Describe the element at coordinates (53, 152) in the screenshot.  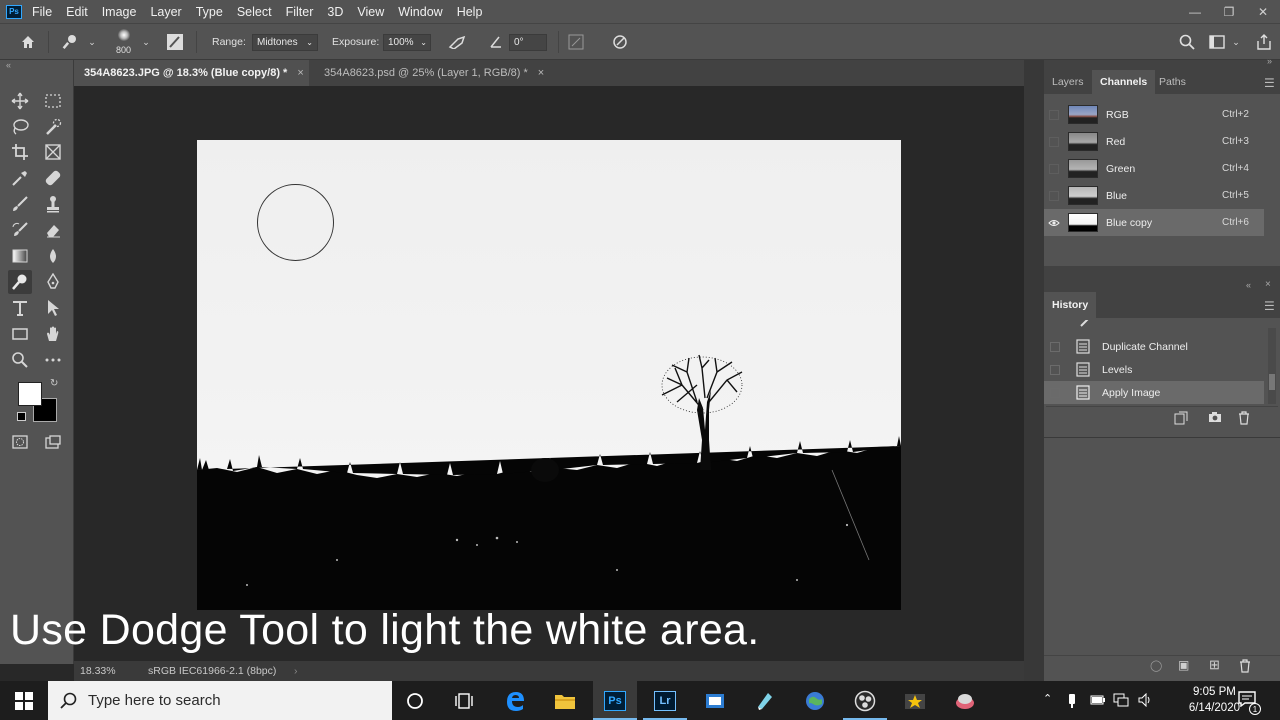
I see `frame-tool-icon` at that location.